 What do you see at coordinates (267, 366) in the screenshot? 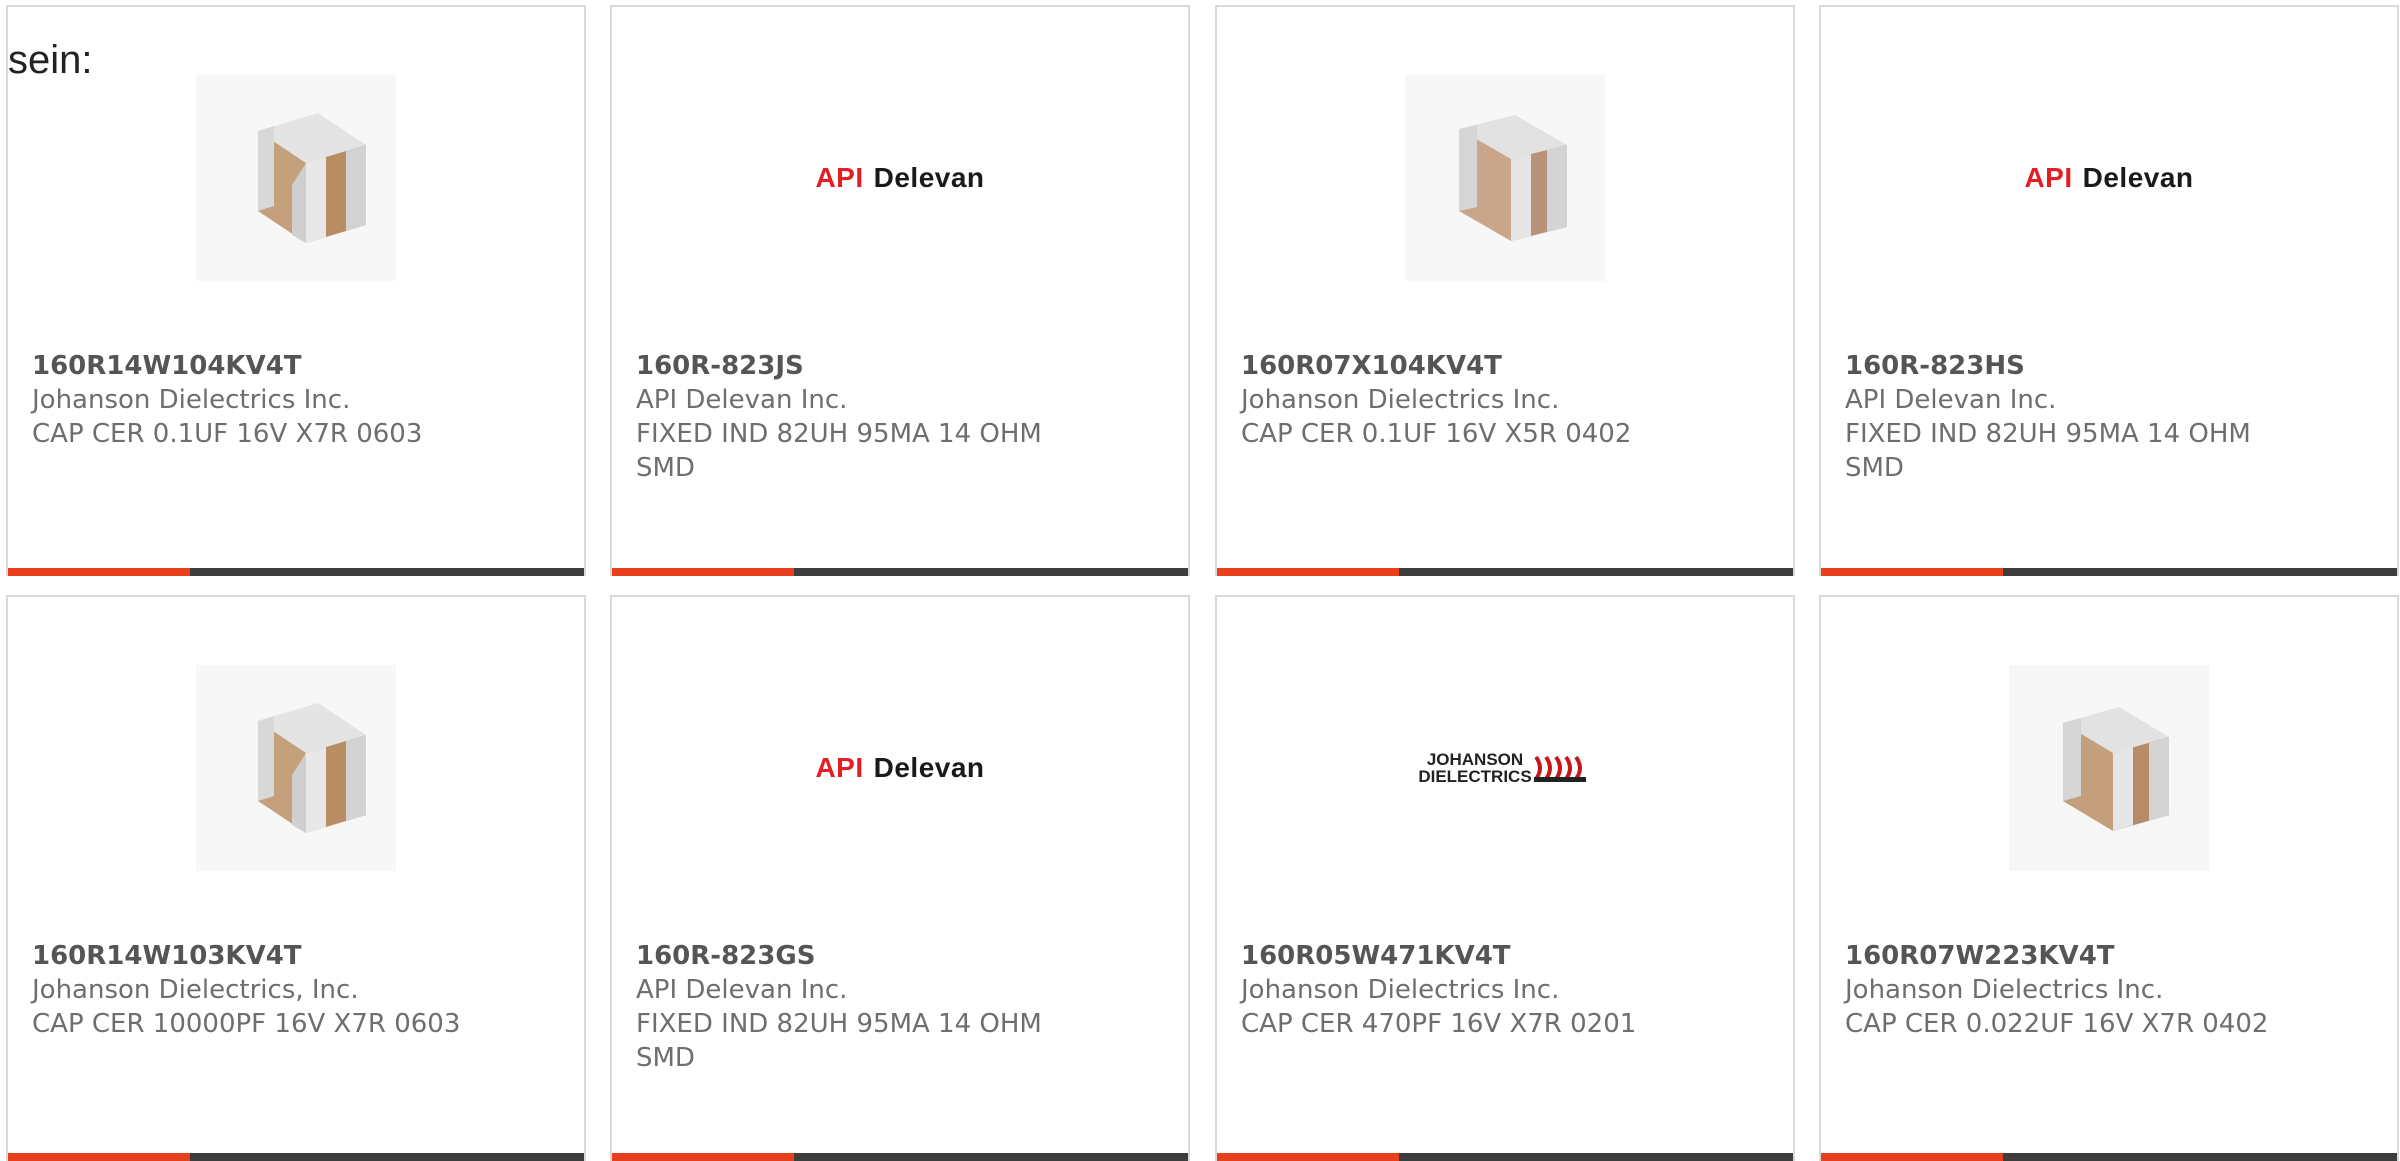
I see `part-number: 160R14W104KV4T` at bounding box center [267, 366].